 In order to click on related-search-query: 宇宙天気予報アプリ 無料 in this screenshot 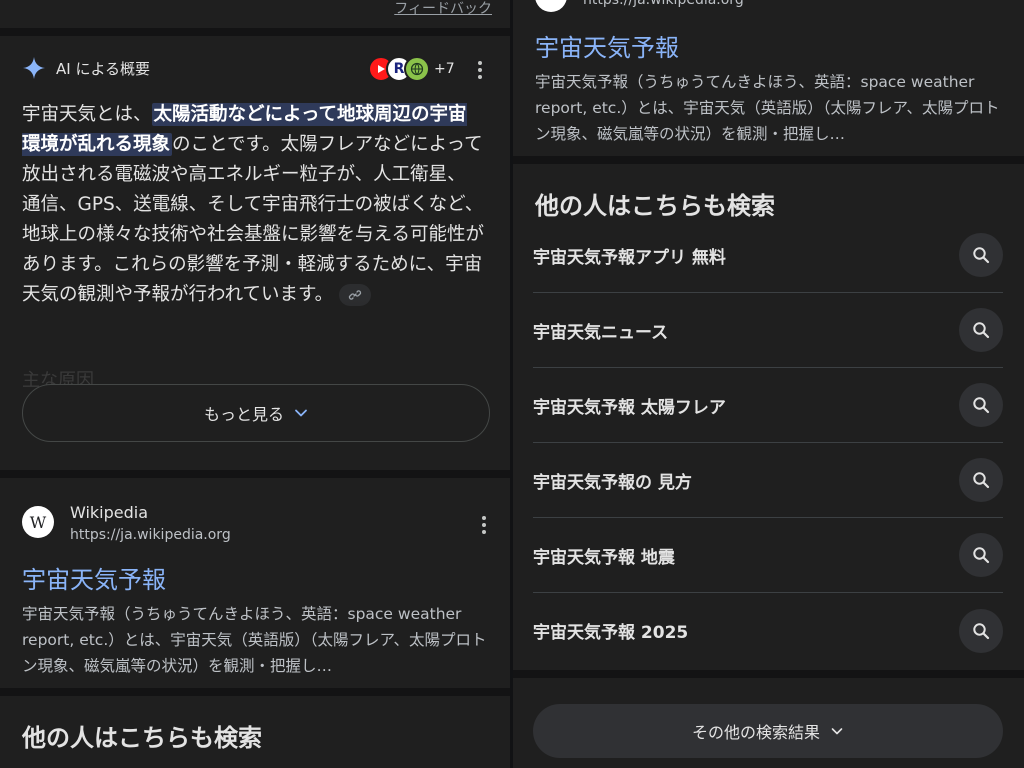, I will do `click(629, 257)`.